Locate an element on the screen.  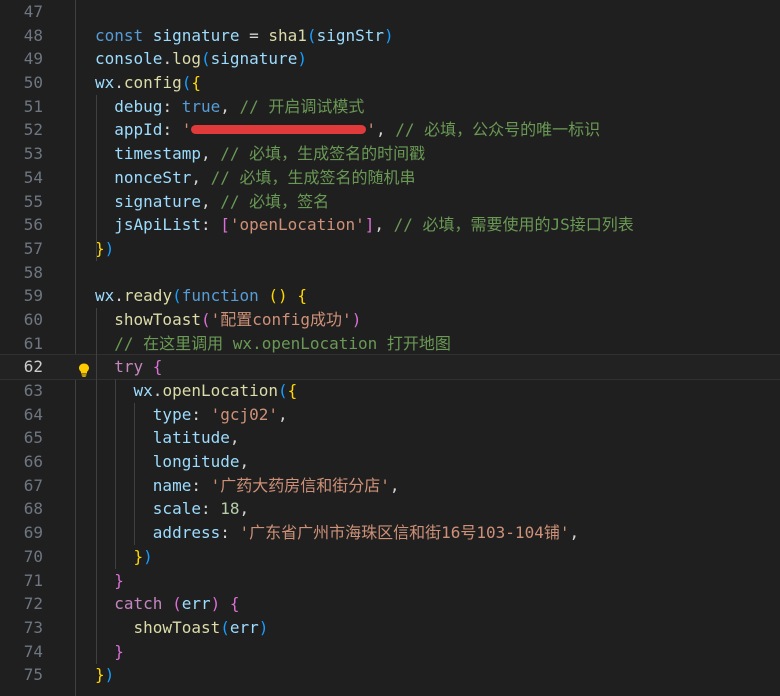
code-line: 74 } is located at coordinates (390, 652).